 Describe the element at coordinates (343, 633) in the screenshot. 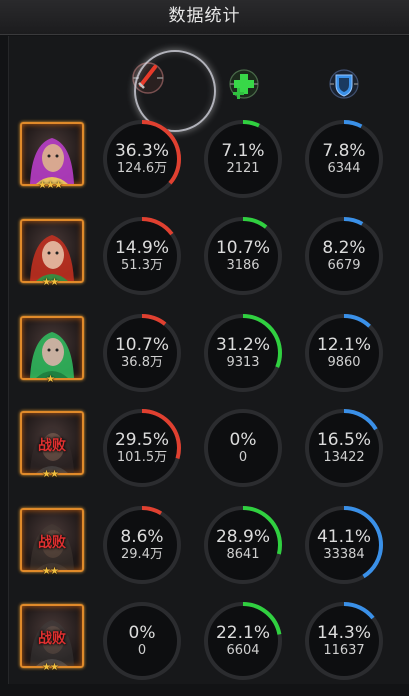

I see `tank-percent: 14.3%` at that location.